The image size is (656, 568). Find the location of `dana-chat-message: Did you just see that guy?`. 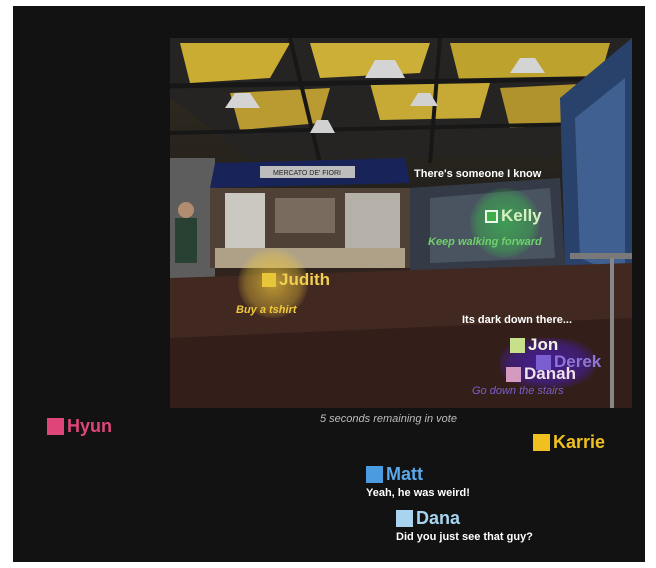

dana-chat-message: Did you just see that guy? is located at coordinates (464, 537).